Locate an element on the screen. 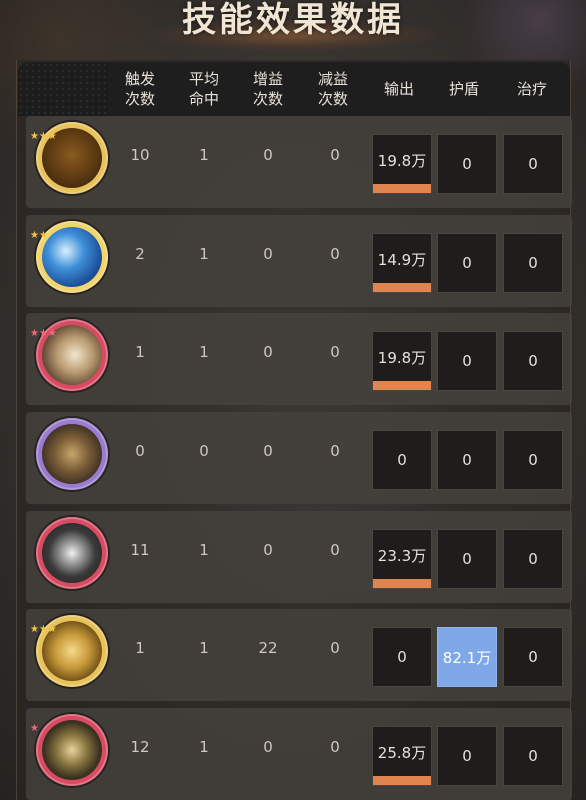 The image size is (586, 800). trigger-count: 12 is located at coordinates (140, 747).